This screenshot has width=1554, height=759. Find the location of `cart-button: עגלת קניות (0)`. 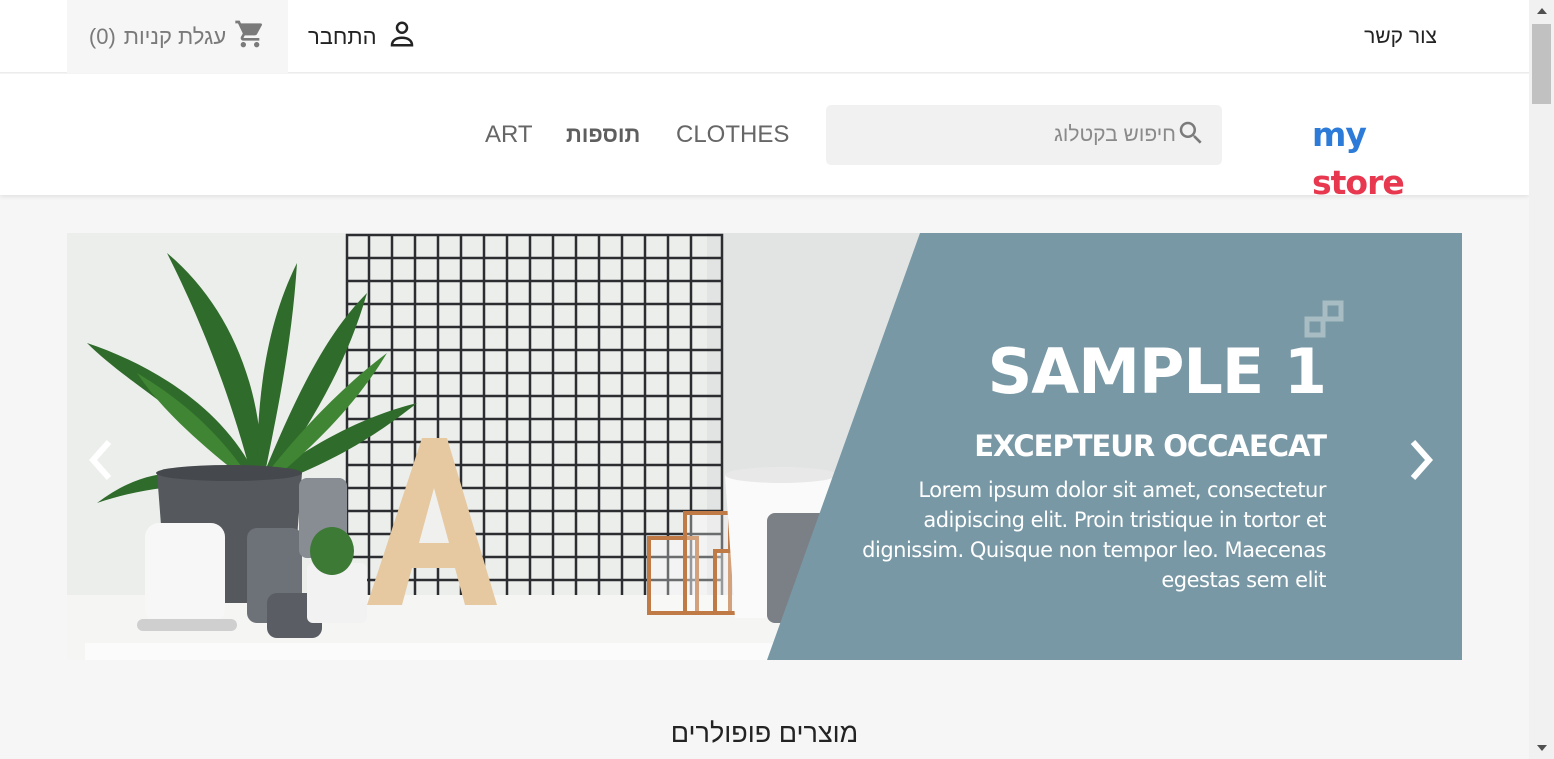

cart-button: עגלת קניות (0) is located at coordinates (177, 36).